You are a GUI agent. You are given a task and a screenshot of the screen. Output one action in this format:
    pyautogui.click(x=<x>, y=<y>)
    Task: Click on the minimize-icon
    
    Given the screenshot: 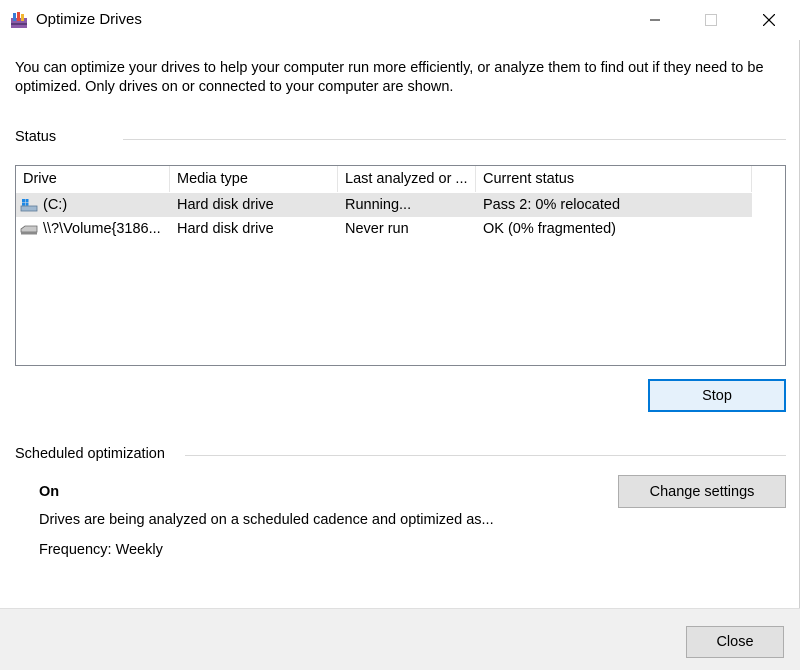 What is the action you would take?
    pyautogui.click(x=655, y=20)
    